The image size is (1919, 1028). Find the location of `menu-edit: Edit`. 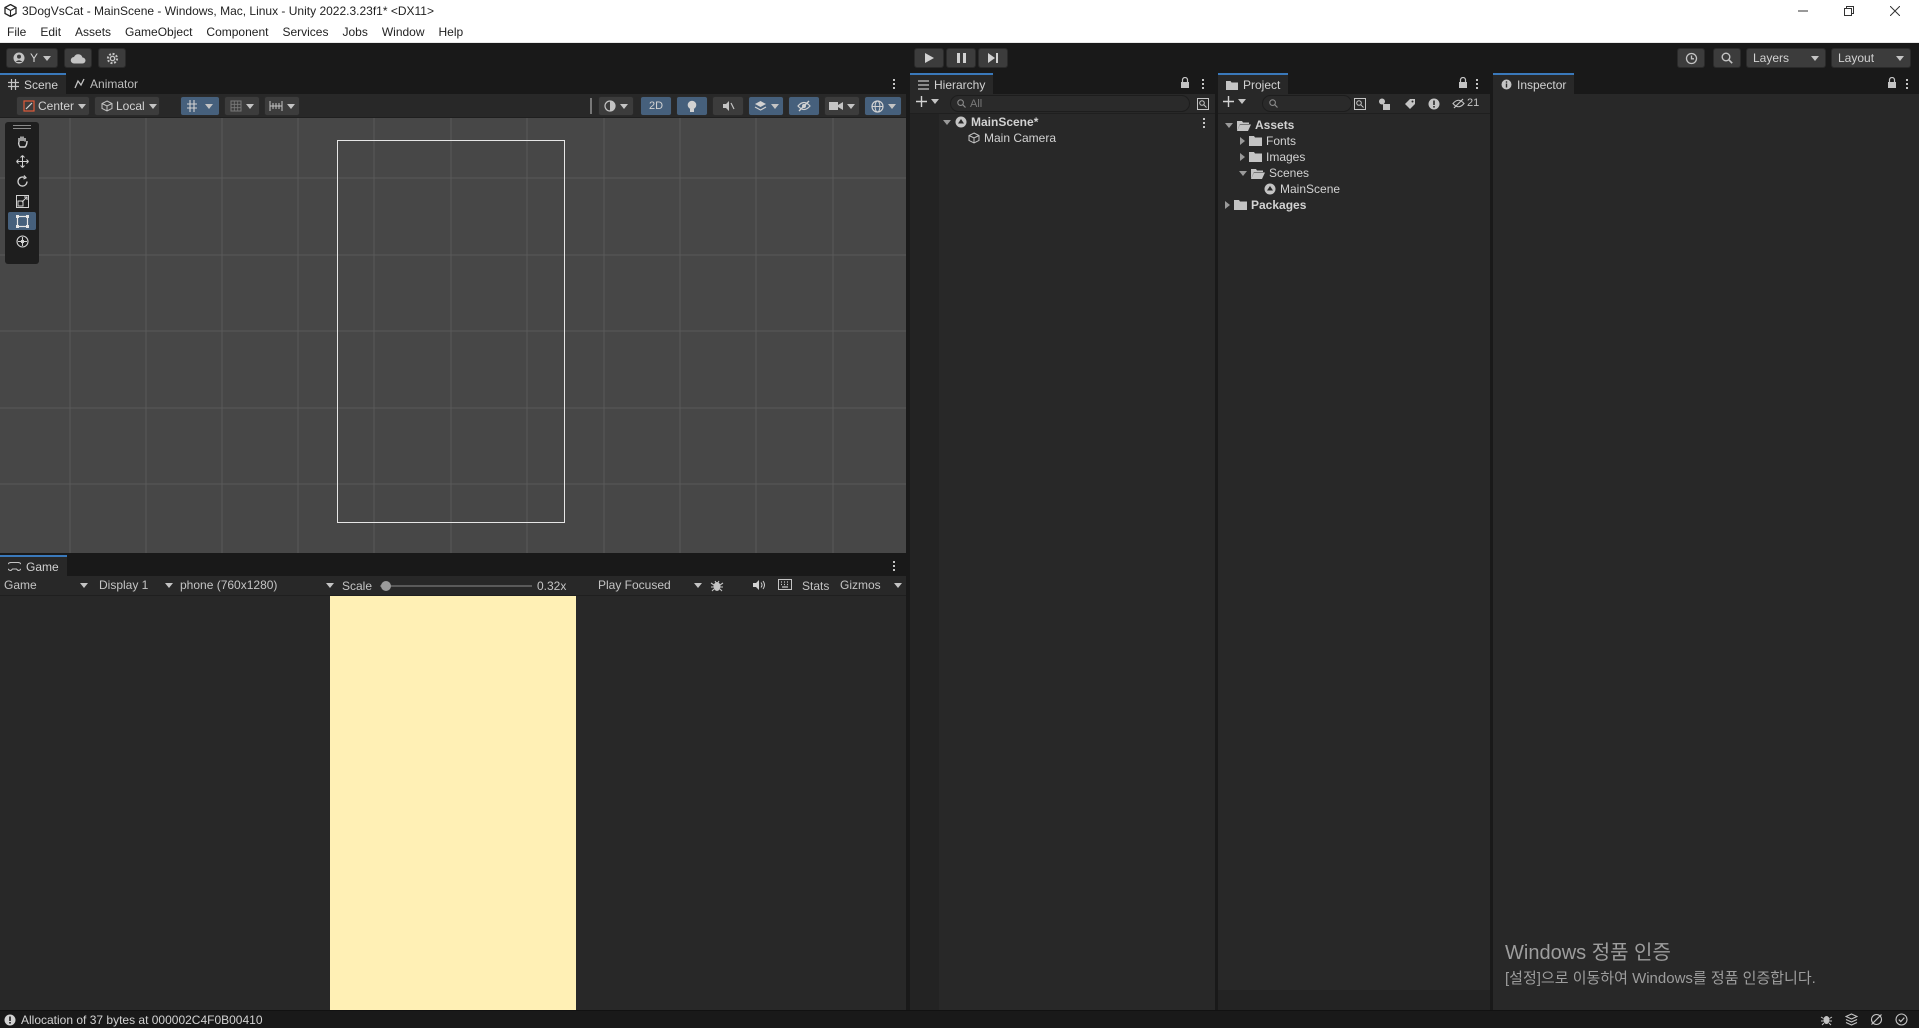

menu-edit: Edit is located at coordinates (50, 32).